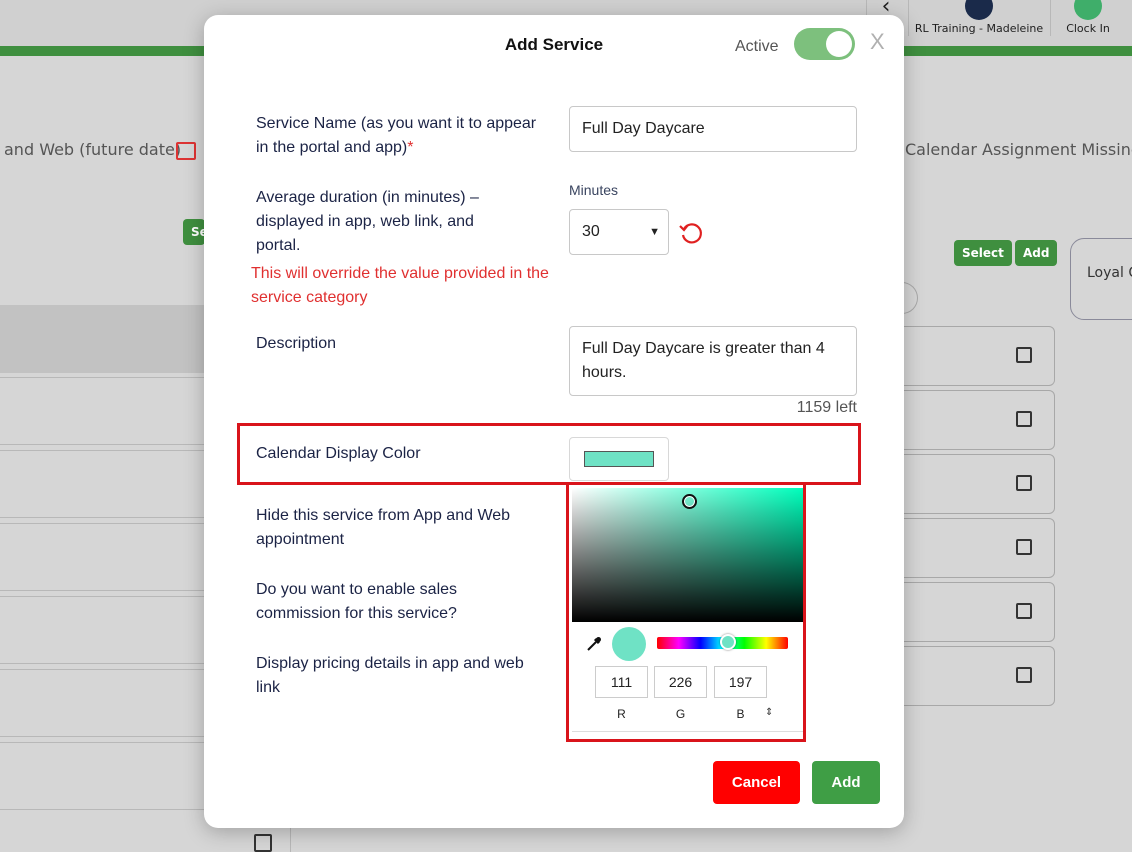 Image resolution: width=1132 pixels, height=852 pixels. Describe the element at coordinates (93, 149) in the screenshot. I see `background-status-text: and Web (future date)` at that location.